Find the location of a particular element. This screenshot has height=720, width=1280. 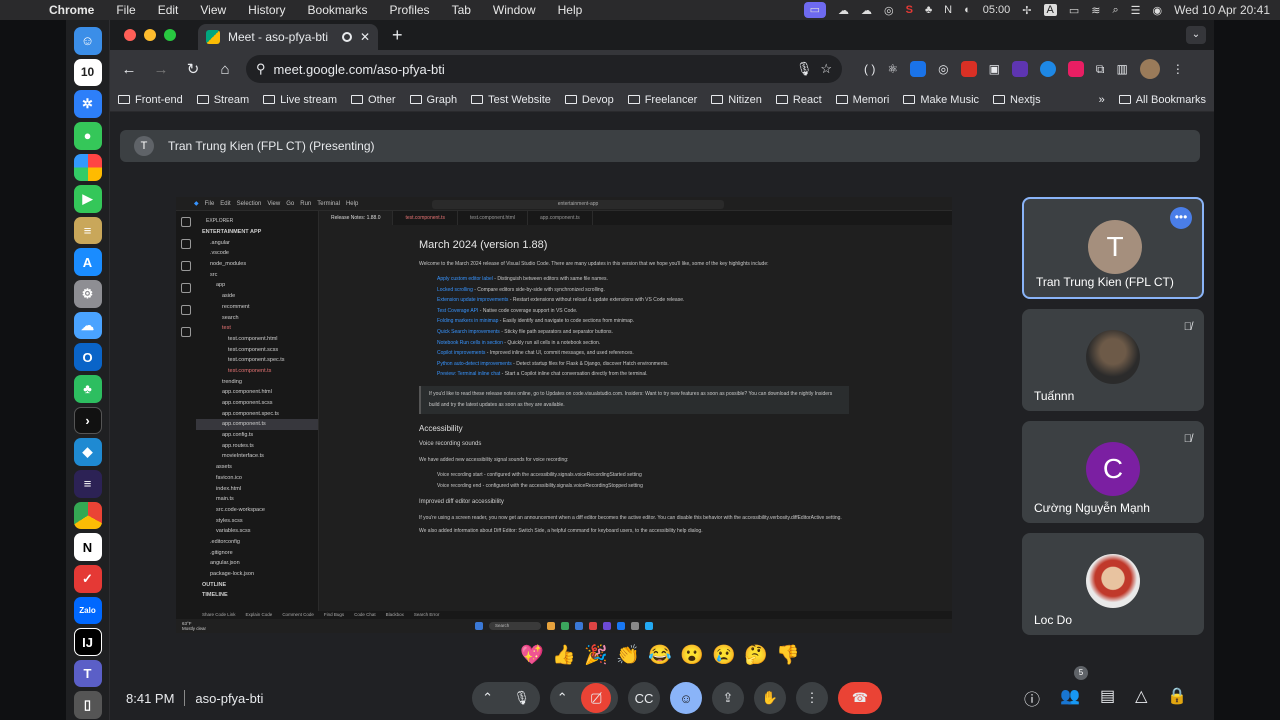

screen-share-icon: ▭ is located at coordinates (814, 10).